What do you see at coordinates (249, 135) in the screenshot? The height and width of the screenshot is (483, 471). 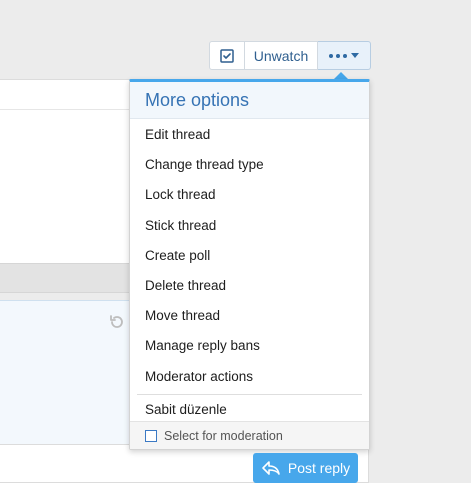 I see `menu-item-edit-thread: Edit thread` at bounding box center [249, 135].